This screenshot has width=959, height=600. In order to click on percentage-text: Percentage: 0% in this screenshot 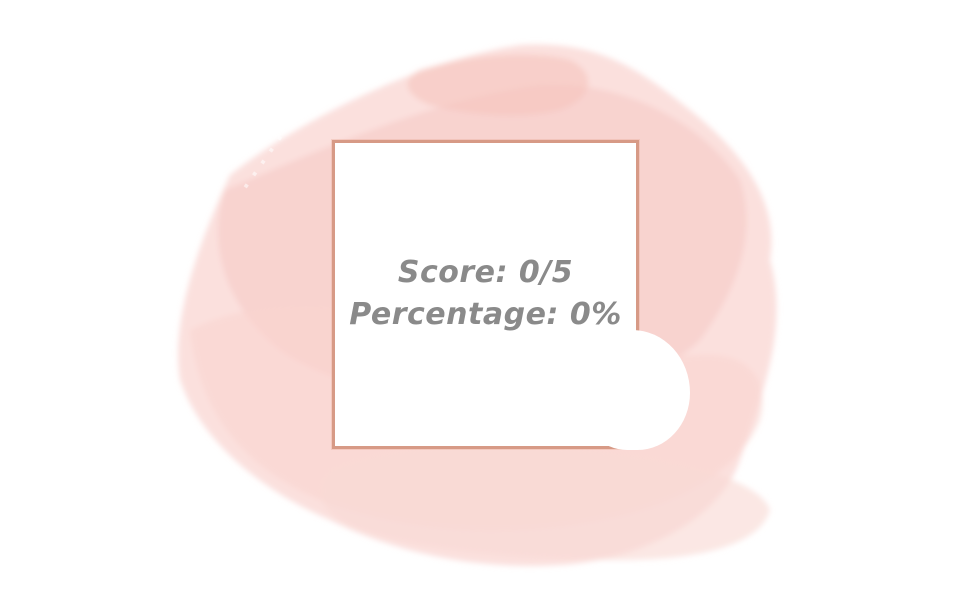, I will do `click(485, 314)`.